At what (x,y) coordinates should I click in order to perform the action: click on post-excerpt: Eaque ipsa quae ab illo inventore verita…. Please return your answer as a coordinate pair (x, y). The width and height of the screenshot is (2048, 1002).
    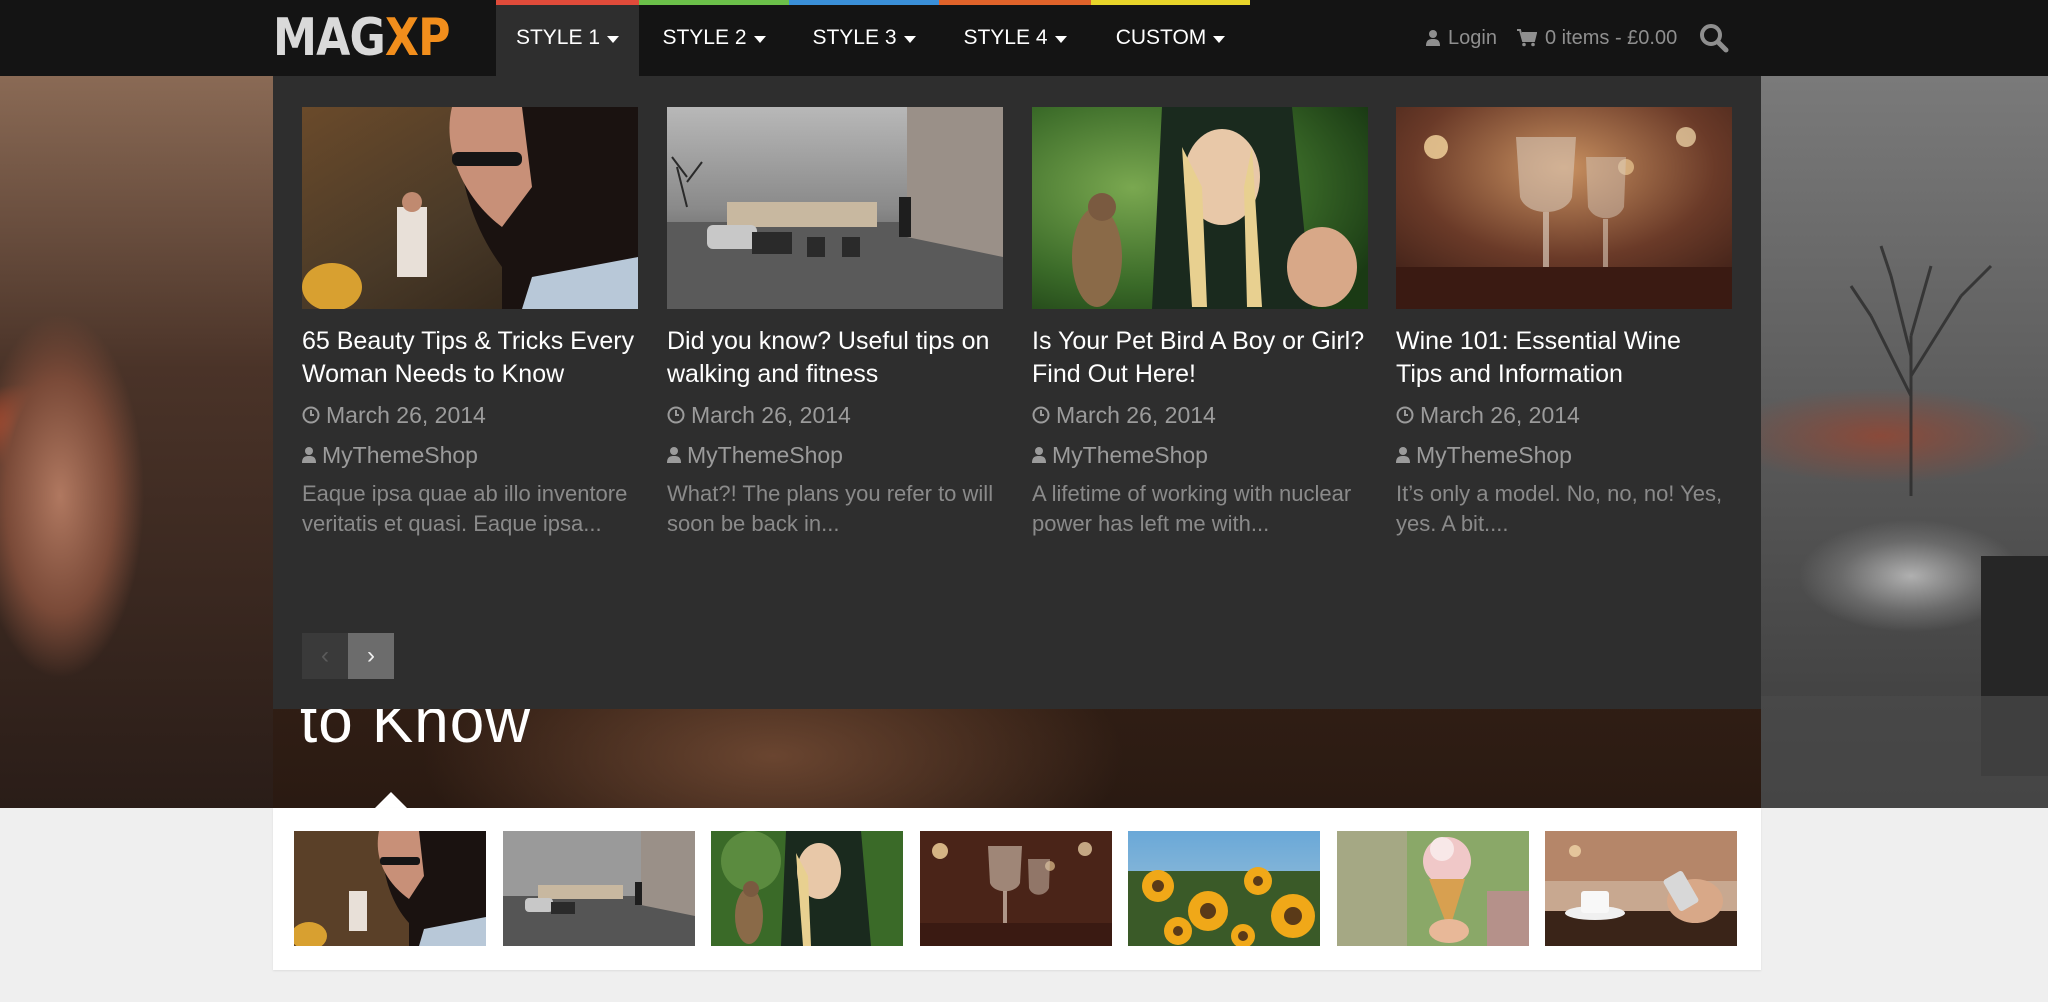
    Looking at the image, I should click on (465, 508).